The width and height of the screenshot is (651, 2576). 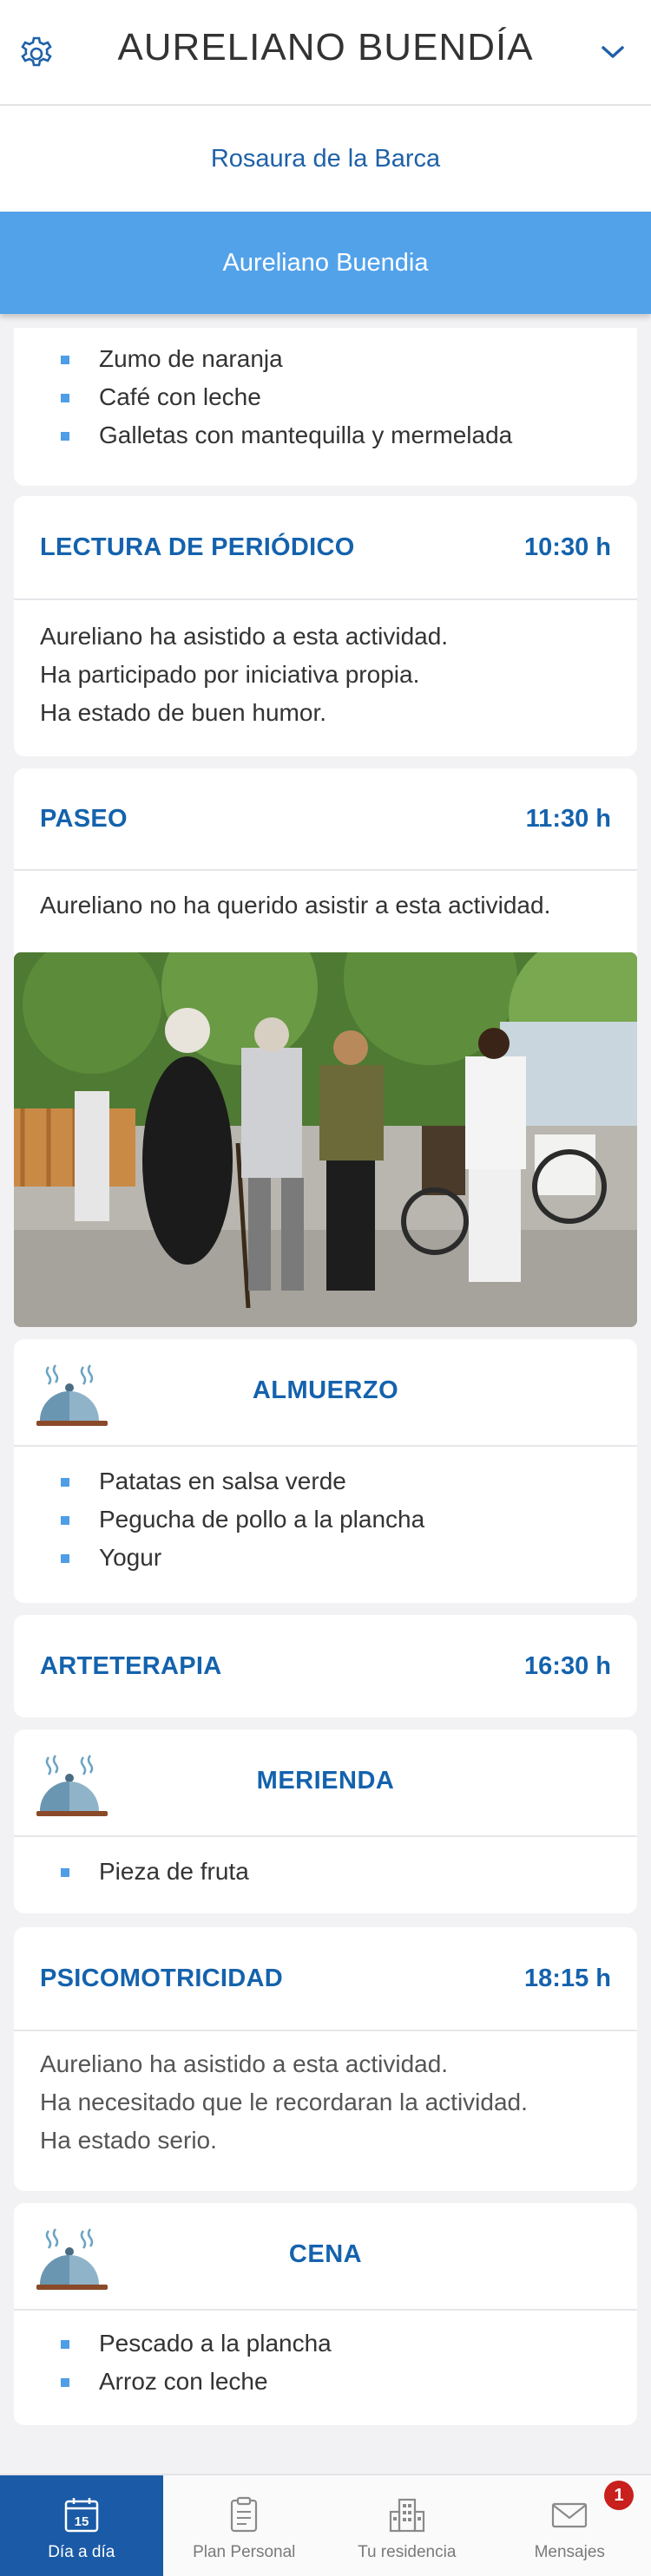 I want to click on list-item: Patatas en salsa verde, so click(x=349, y=1481).